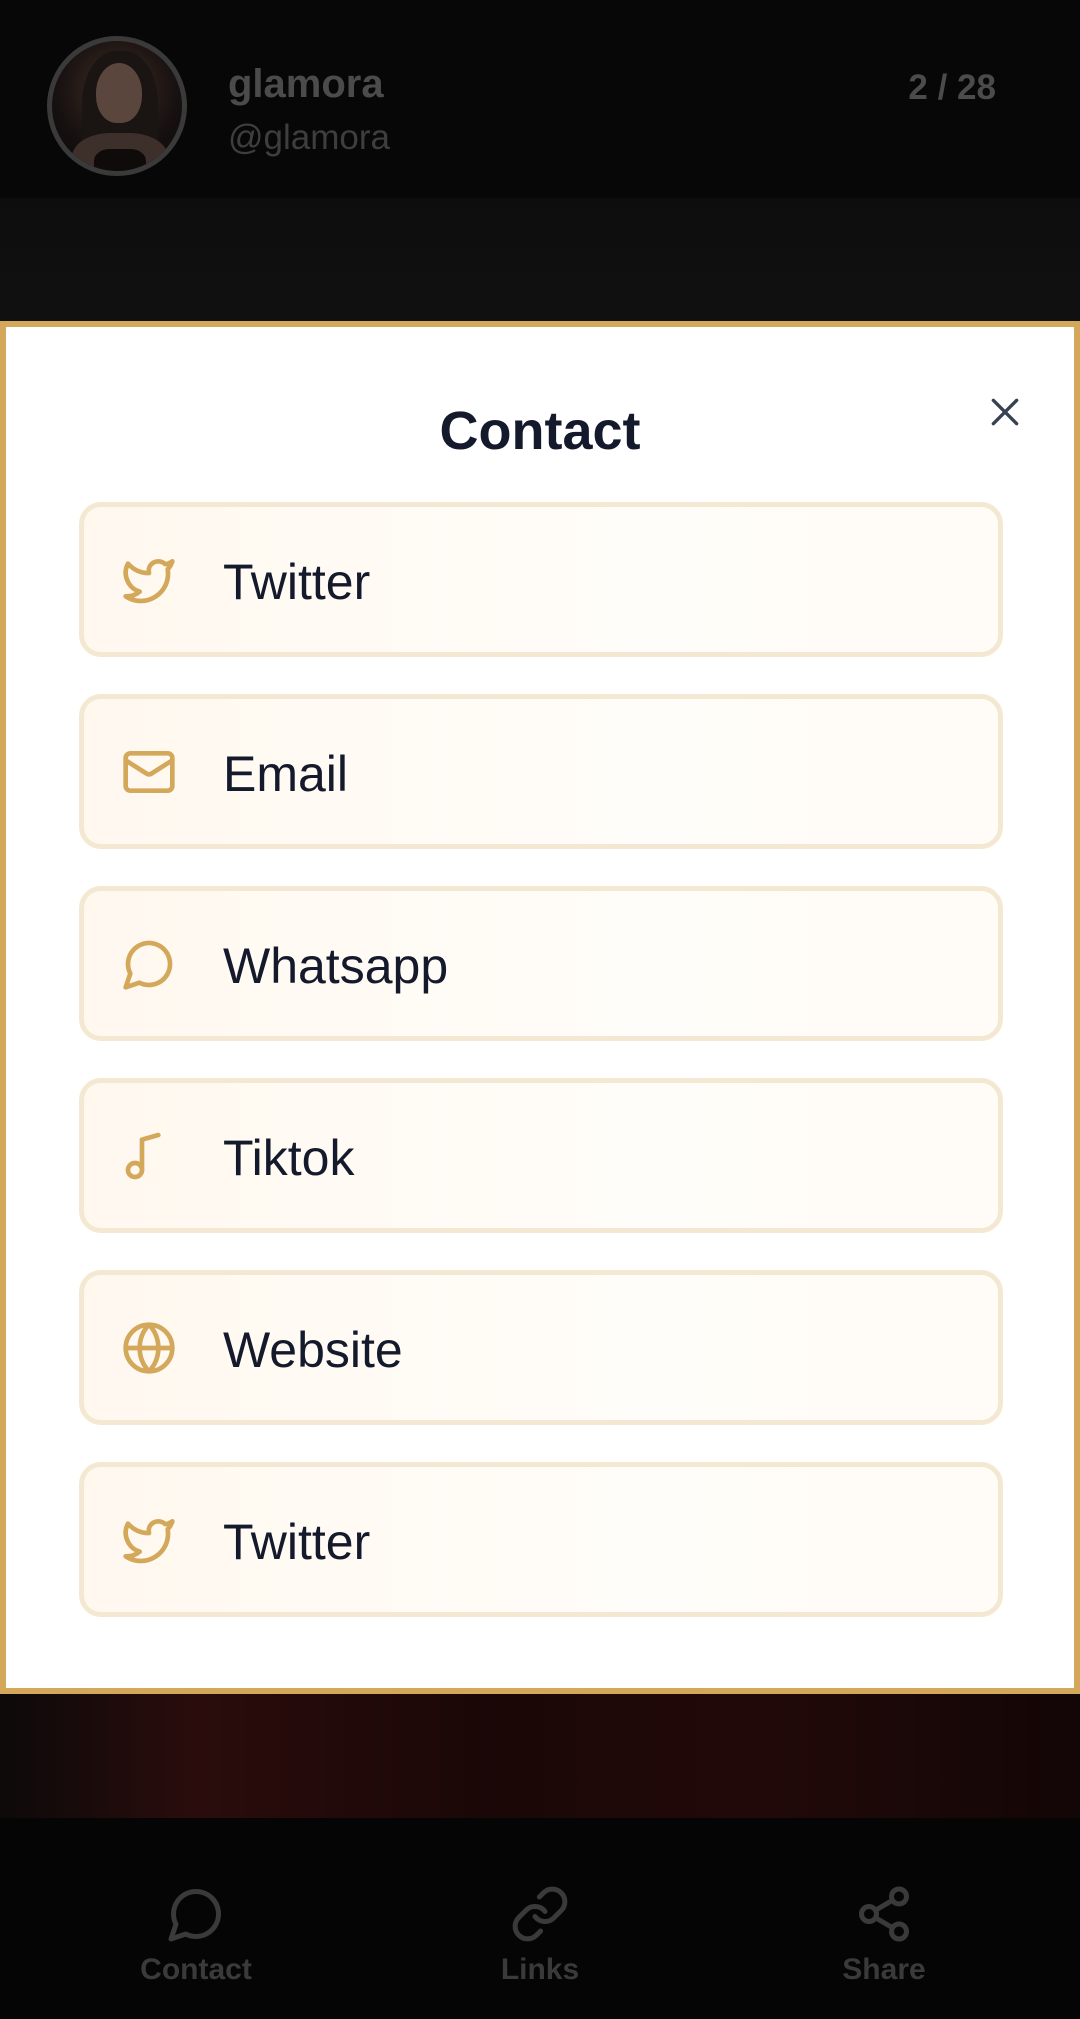 This screenshot has height=2019, width=1080. I want to click on contact-item-twitter-2: Twitter, so click(541, 1539).